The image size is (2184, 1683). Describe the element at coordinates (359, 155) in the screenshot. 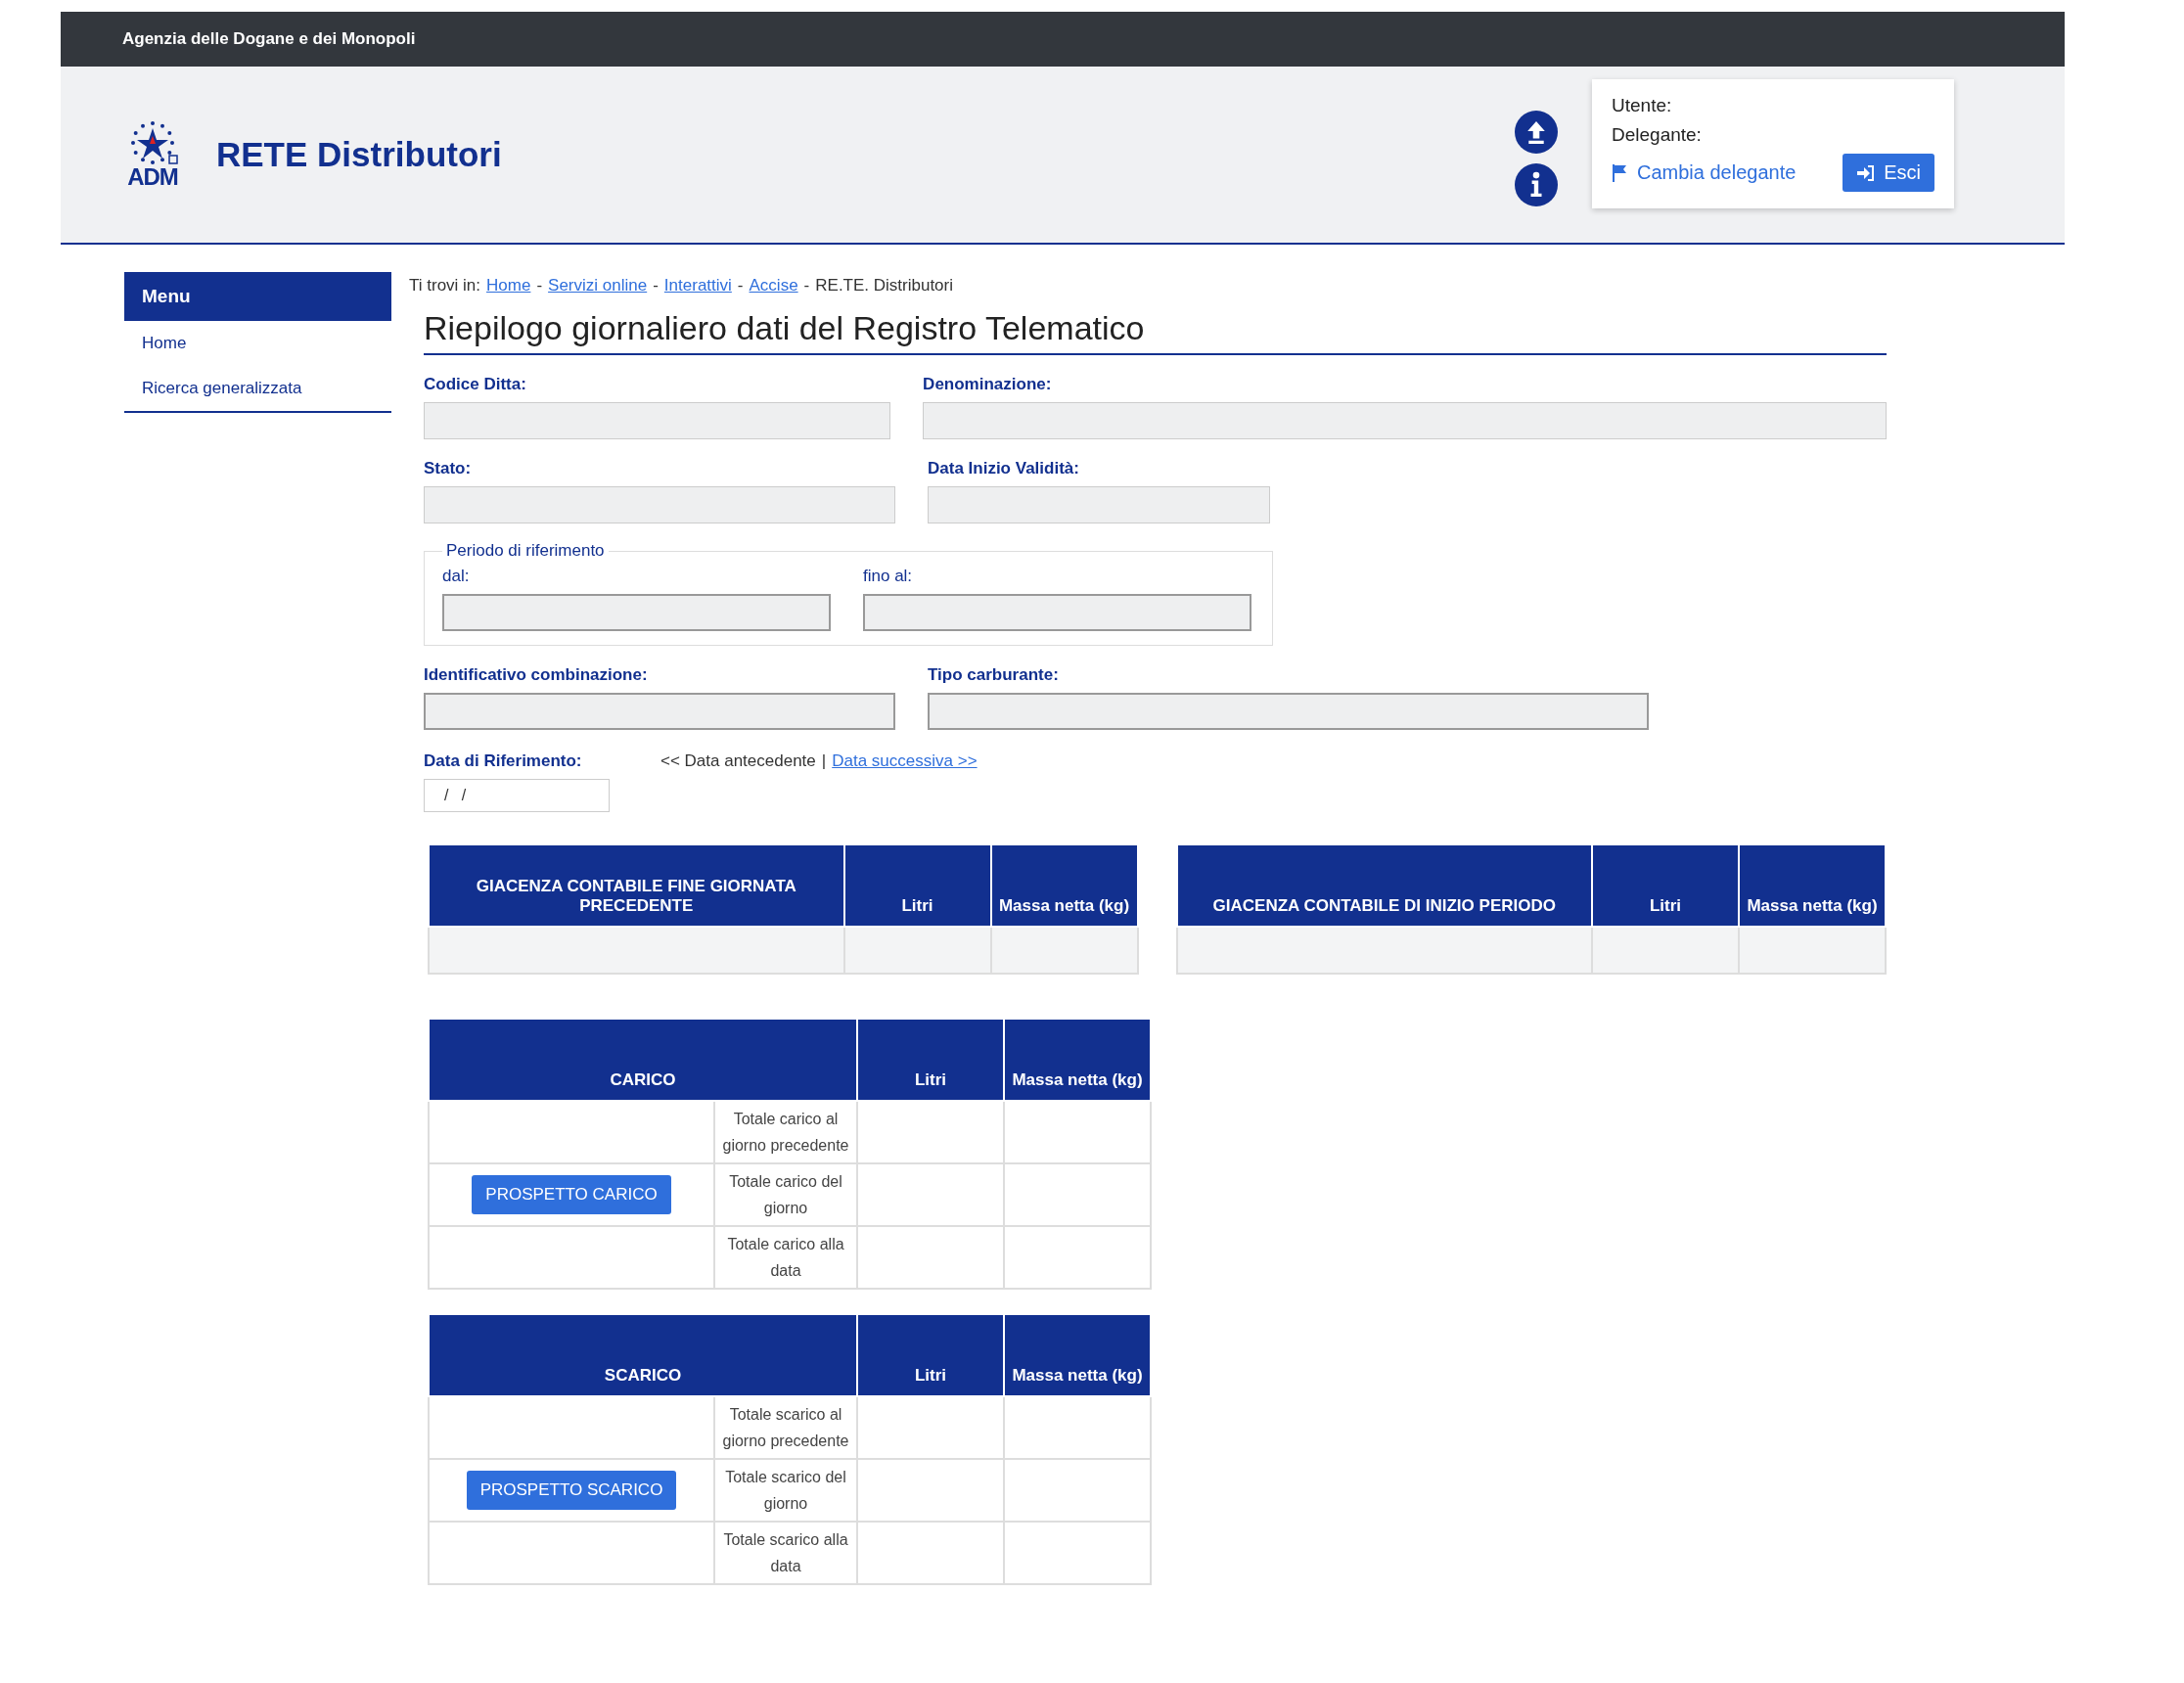

I see `app-title: RETE Distributori` at that location.